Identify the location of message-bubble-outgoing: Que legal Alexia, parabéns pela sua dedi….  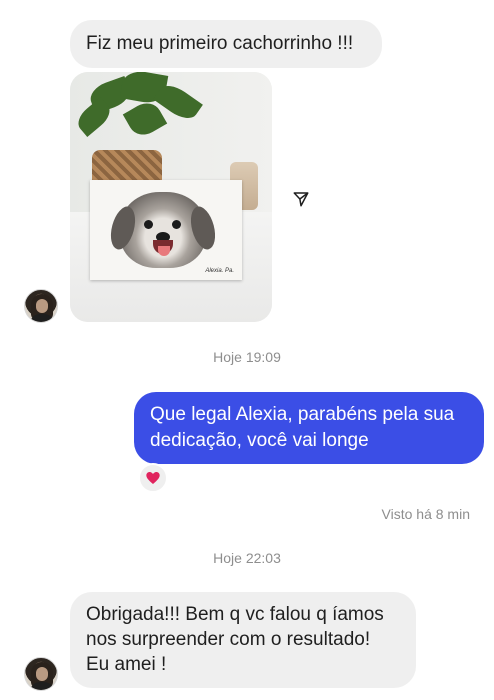
(309, 428).